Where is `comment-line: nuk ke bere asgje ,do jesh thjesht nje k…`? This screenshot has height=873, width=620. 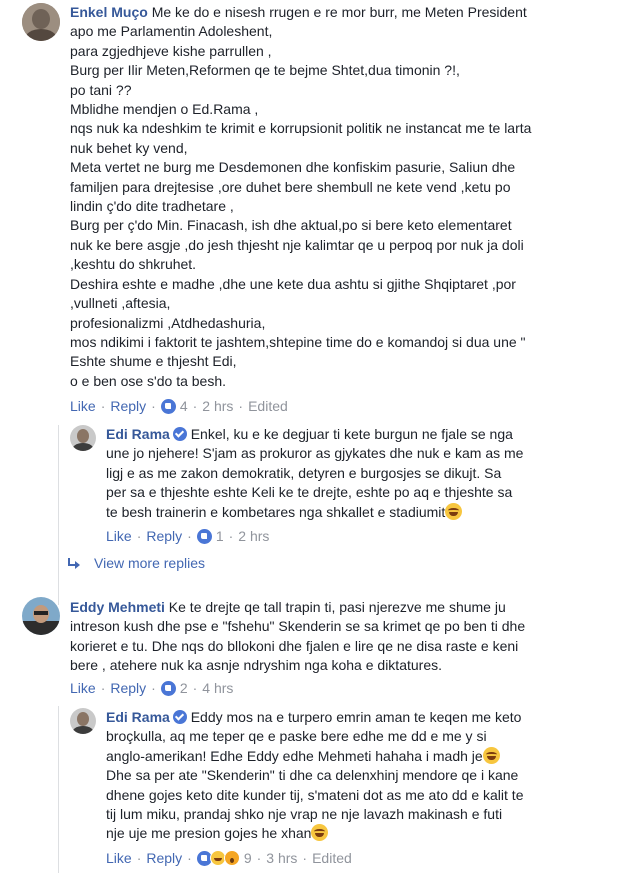 comment-line: nuk ke bere asgje ,do jesh thjesht nje k… is located at coordinates (297, 244).